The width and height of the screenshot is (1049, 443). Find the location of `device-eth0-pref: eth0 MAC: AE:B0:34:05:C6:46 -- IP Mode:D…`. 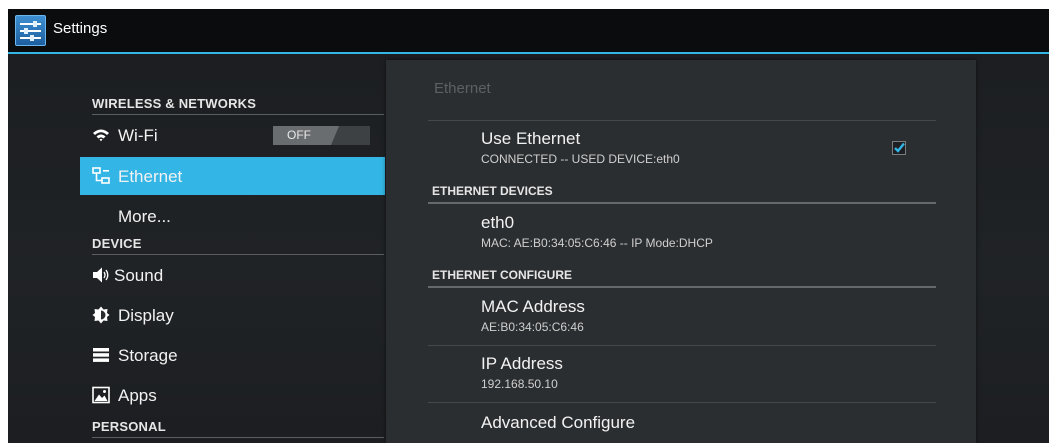

device-eth0-pref: eth0 MAC: AE:B0:34:05:C6:46 -- IP Mode:D… is located at coordinates (597, 231).